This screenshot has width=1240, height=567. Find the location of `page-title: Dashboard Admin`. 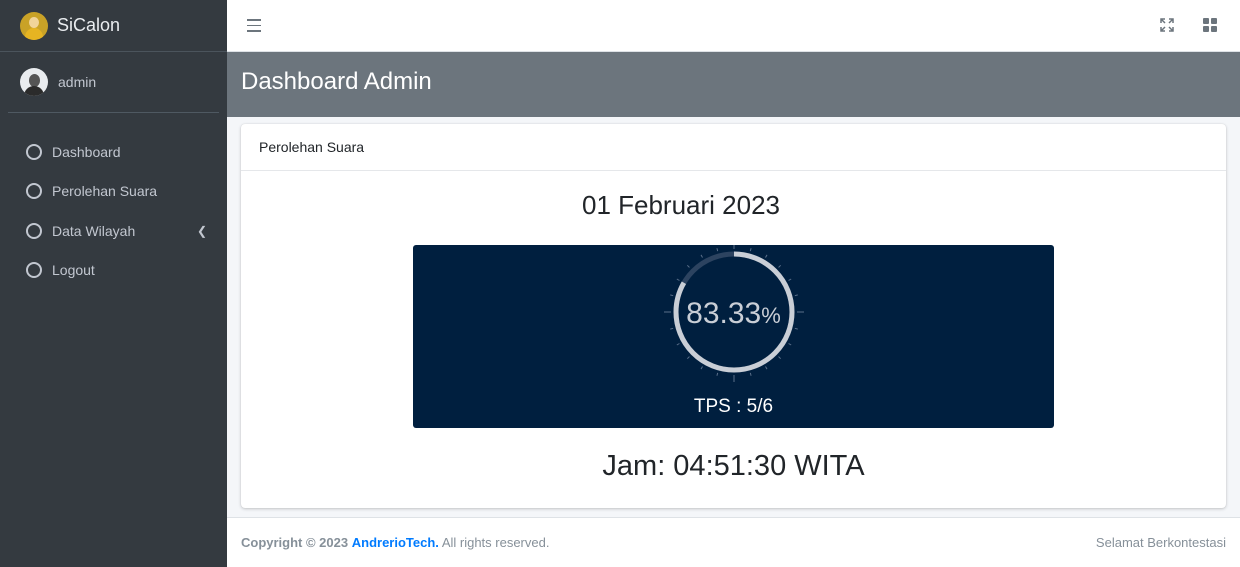

page-title: Dashboard Admin is located at coordinates (336, 81).